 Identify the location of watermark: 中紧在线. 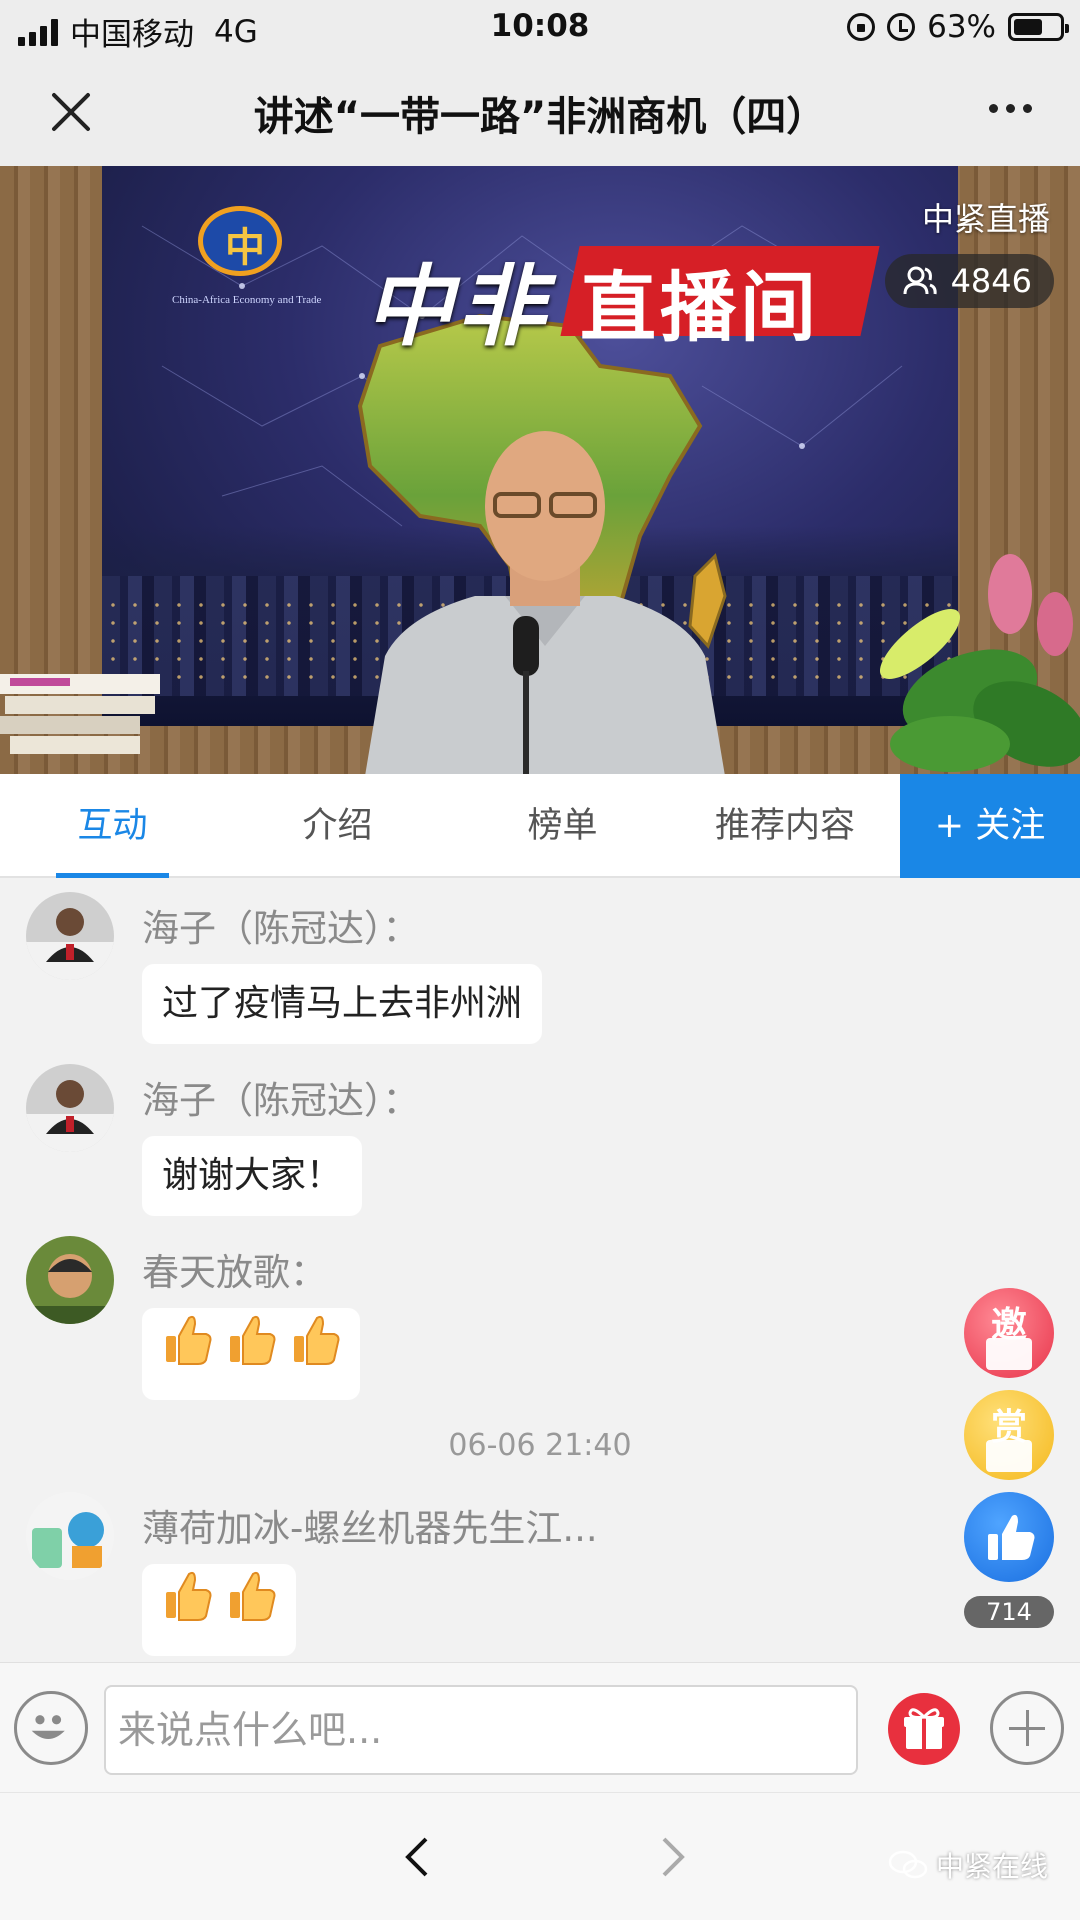
(968, 1865).